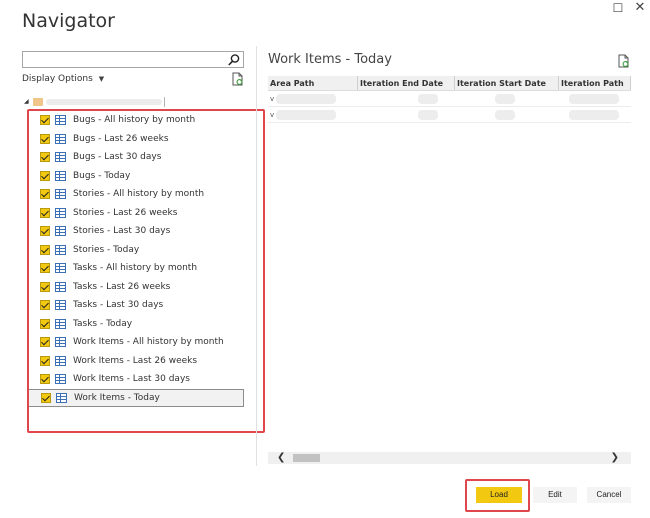 The image size is (650, 518). I want to click on list-item: Tasks - All history by month, so click(136, 268).